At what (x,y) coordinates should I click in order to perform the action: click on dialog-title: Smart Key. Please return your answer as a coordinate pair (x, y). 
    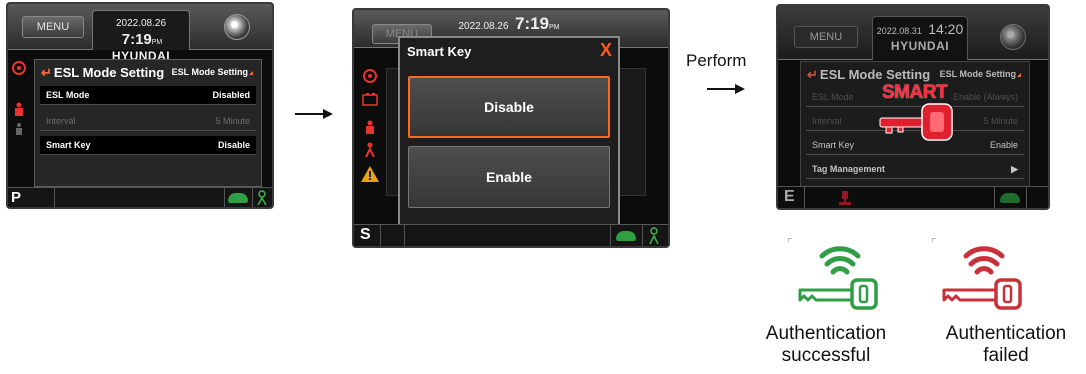
    Looking at the image, I should click on (439, 51).